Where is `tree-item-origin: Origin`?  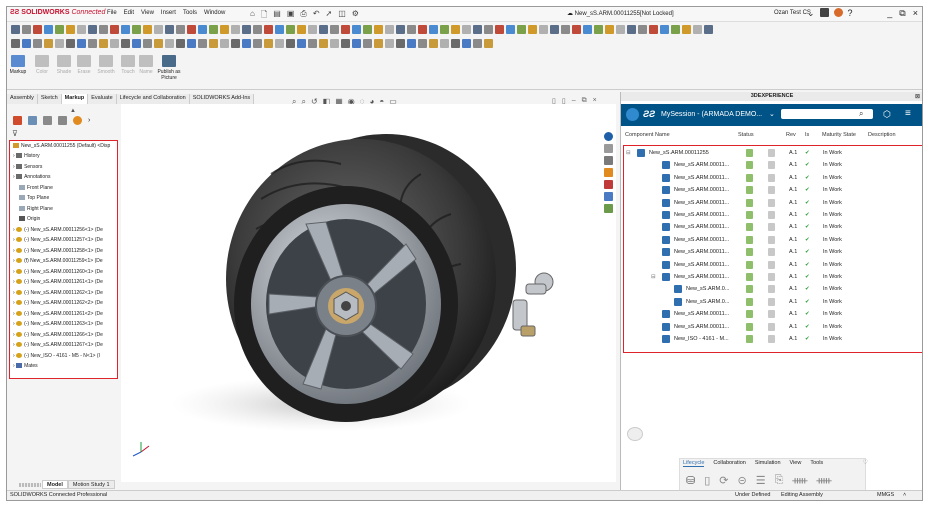
tree-item-origin: Origin is located at coordinates (29, 219).